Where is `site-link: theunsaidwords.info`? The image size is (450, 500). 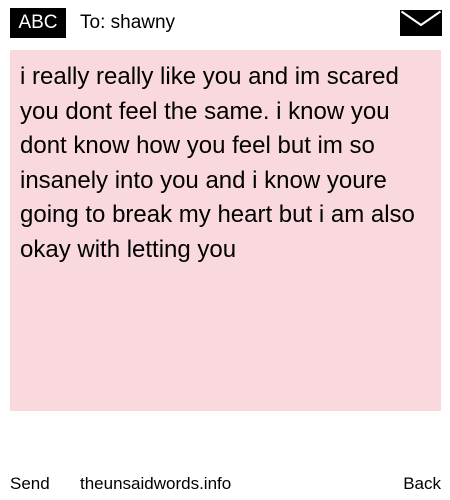
site-link: theunsaidwords.info is located at coordinates (155, 484).